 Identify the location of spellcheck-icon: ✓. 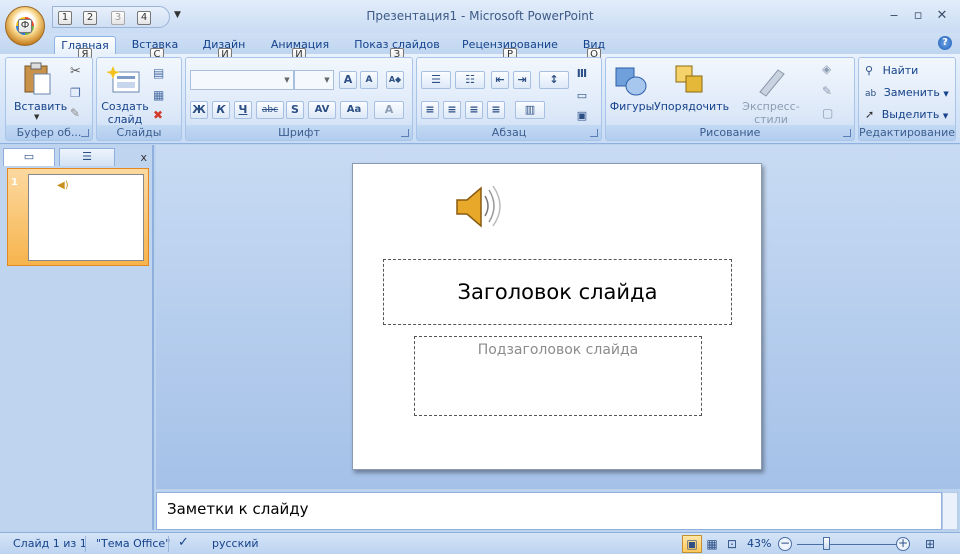
(183, 542).